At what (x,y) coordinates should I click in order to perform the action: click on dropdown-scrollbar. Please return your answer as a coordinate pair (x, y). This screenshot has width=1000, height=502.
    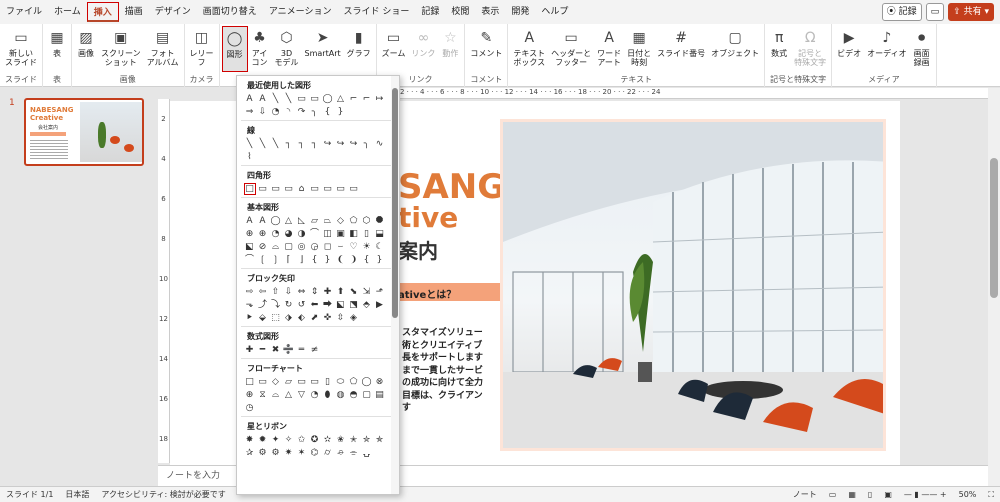
    Looking at the image, I should click on (395, 285).